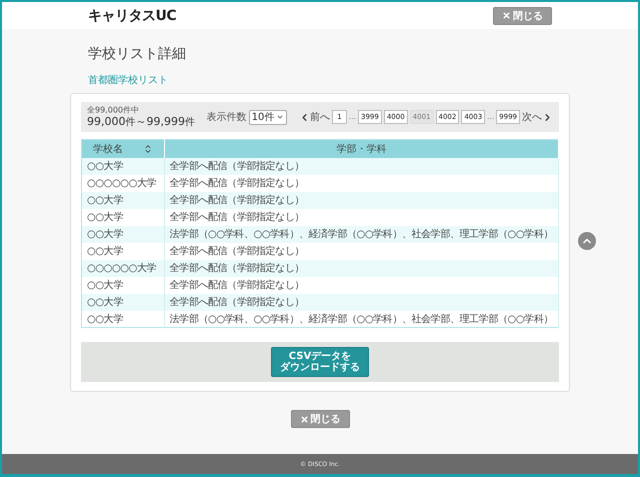 The image size is (640, 477). What do you see at coordinates (537, 117) in the screenshot?
I see `next-link: 次へ` at bounding box center [537, 117].